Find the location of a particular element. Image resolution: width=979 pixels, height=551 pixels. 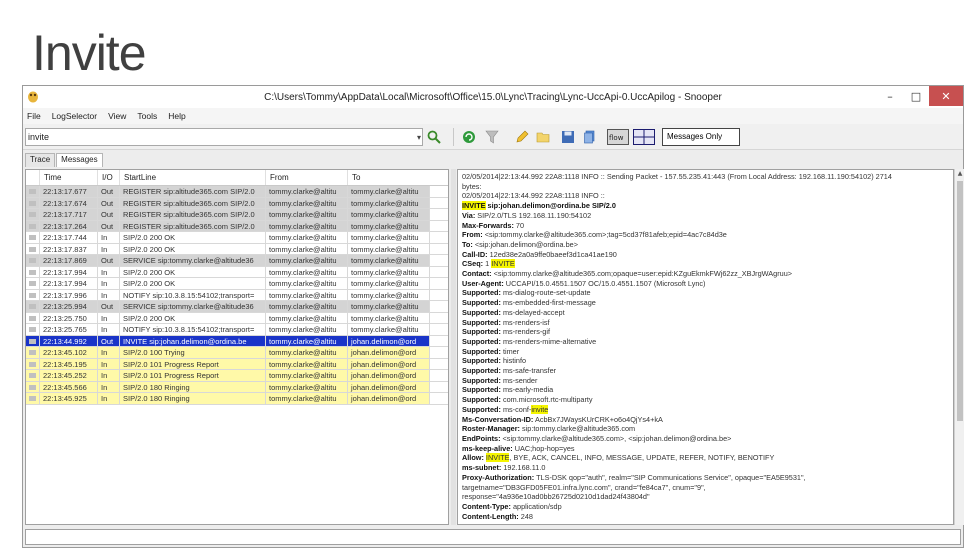

cell-time: 22:13:17.674 is located at coordinates (69, 202).